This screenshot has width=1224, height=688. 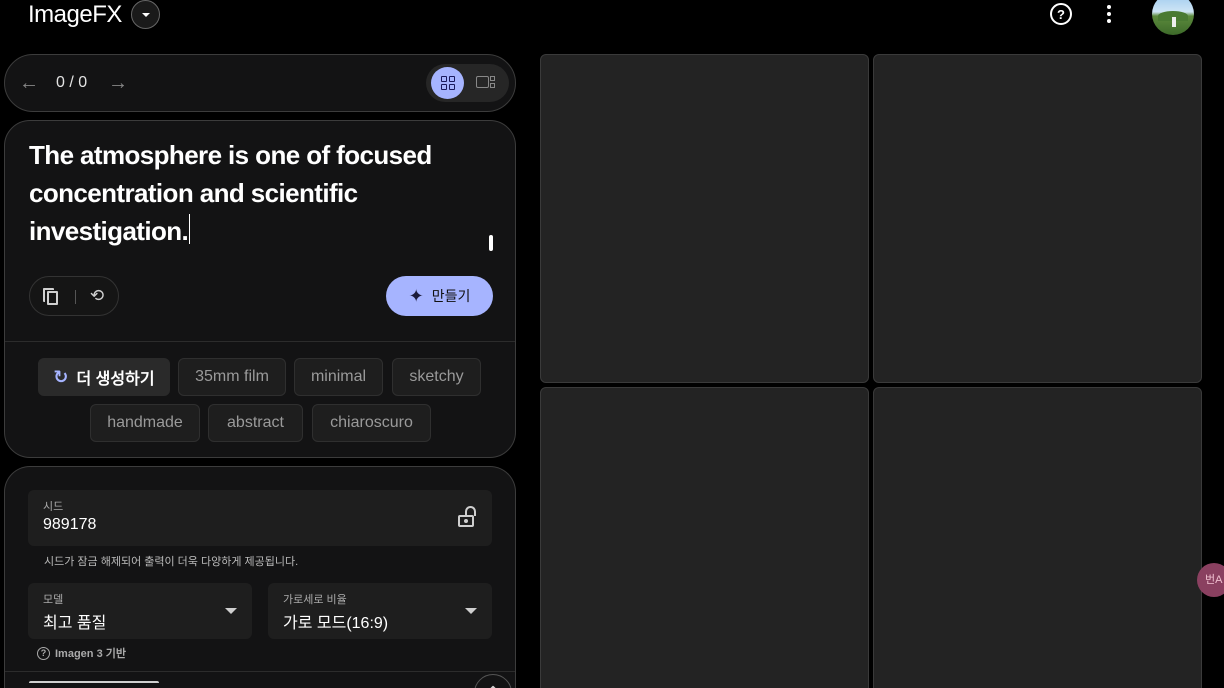 What do you see at coordinates (1109, 14) in the screenshot?
I see `more-options-icon` at bounding box center [1109, 14].